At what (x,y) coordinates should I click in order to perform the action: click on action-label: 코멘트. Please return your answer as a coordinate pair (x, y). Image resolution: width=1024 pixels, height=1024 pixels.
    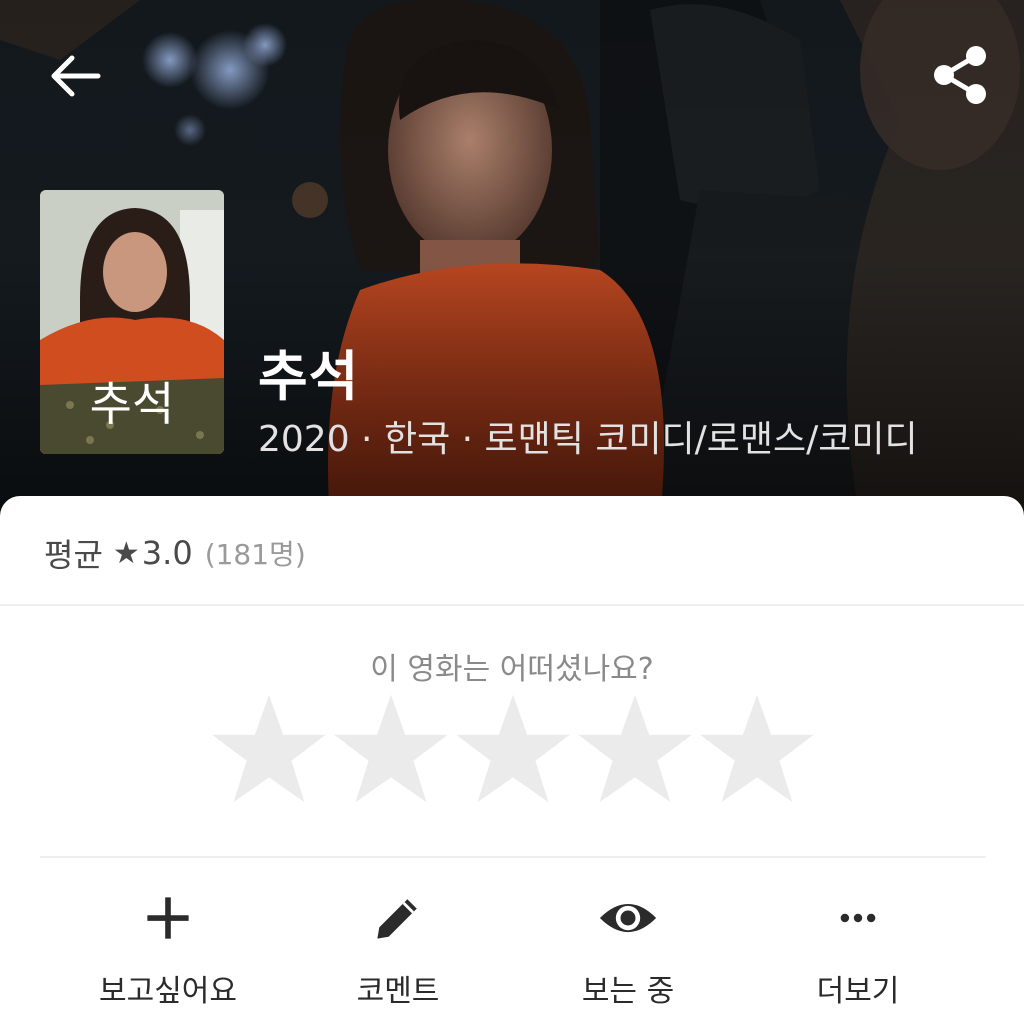
    Looking at the image, I should click on (398, 991).